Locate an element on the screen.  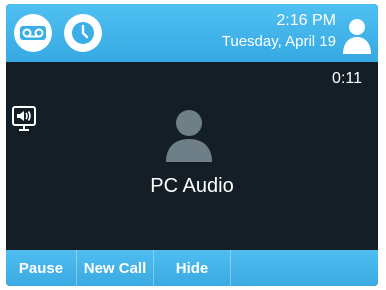
call-timer: 0:11 is located at coordinates (347, 78).